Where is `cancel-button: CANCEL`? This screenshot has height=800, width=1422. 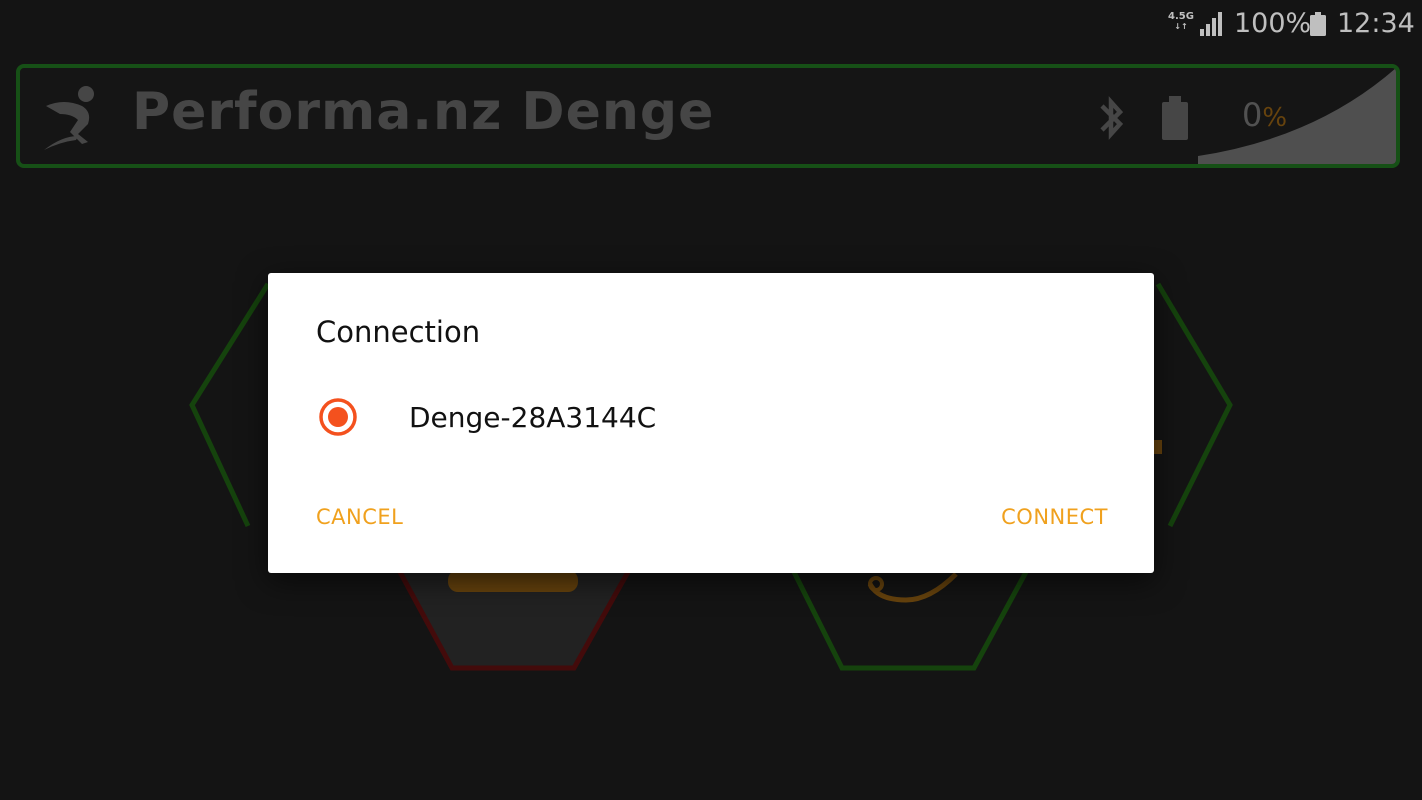
cancel-button: CANCEL is located at coordinates (359, 517).